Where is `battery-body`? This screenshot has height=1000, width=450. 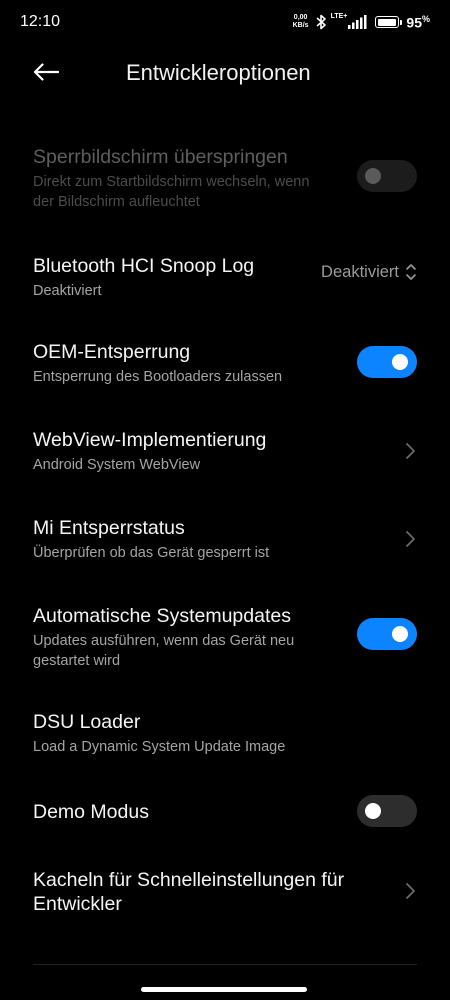
battery-body is located at coordinates (387, 22).